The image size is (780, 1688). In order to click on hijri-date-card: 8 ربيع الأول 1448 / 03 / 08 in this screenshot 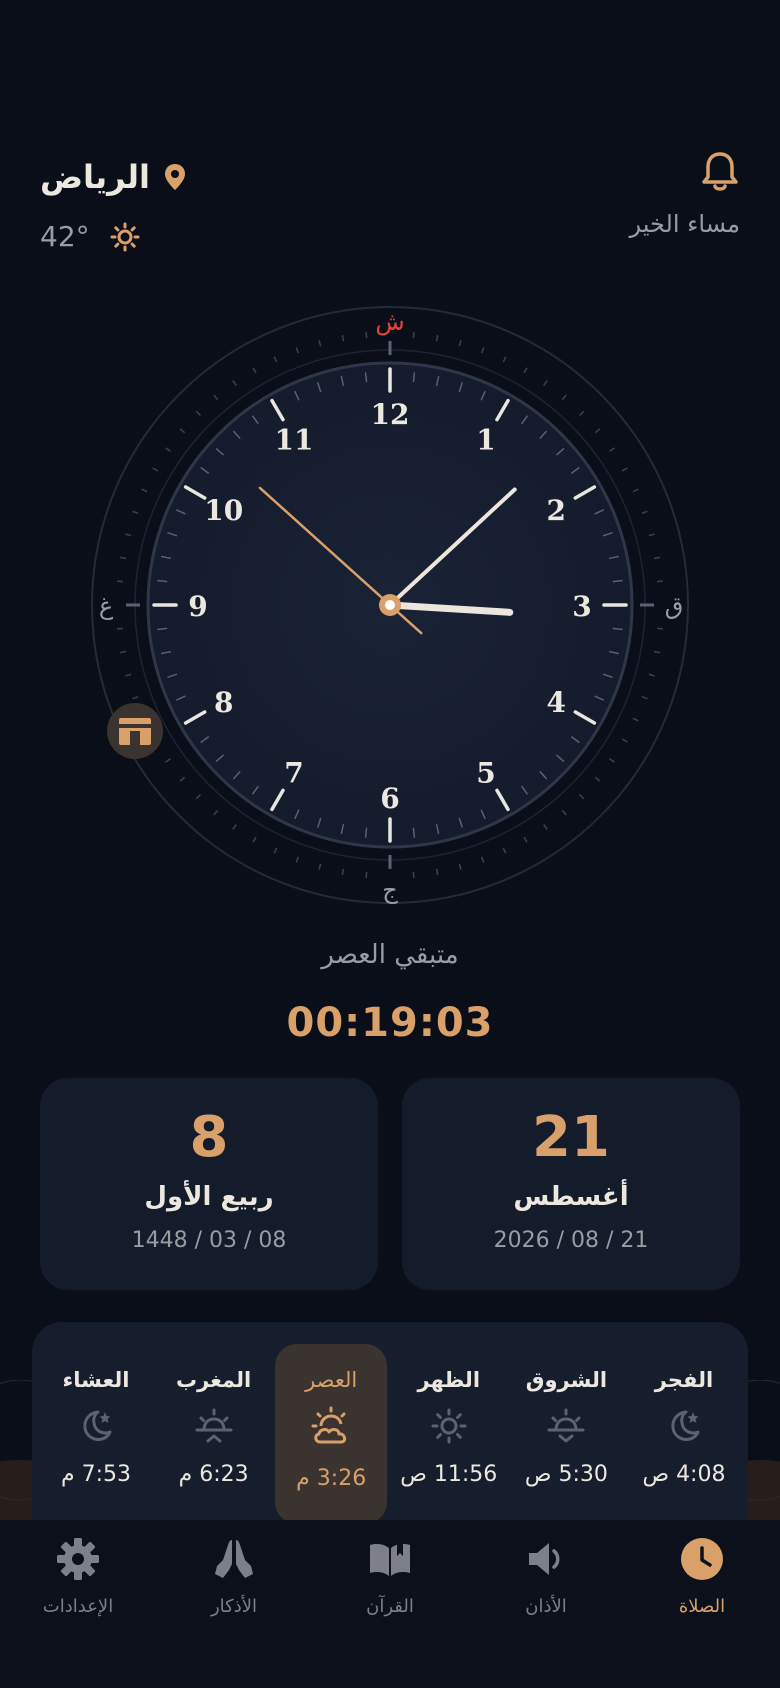, I will do `click(209, 1184)`.